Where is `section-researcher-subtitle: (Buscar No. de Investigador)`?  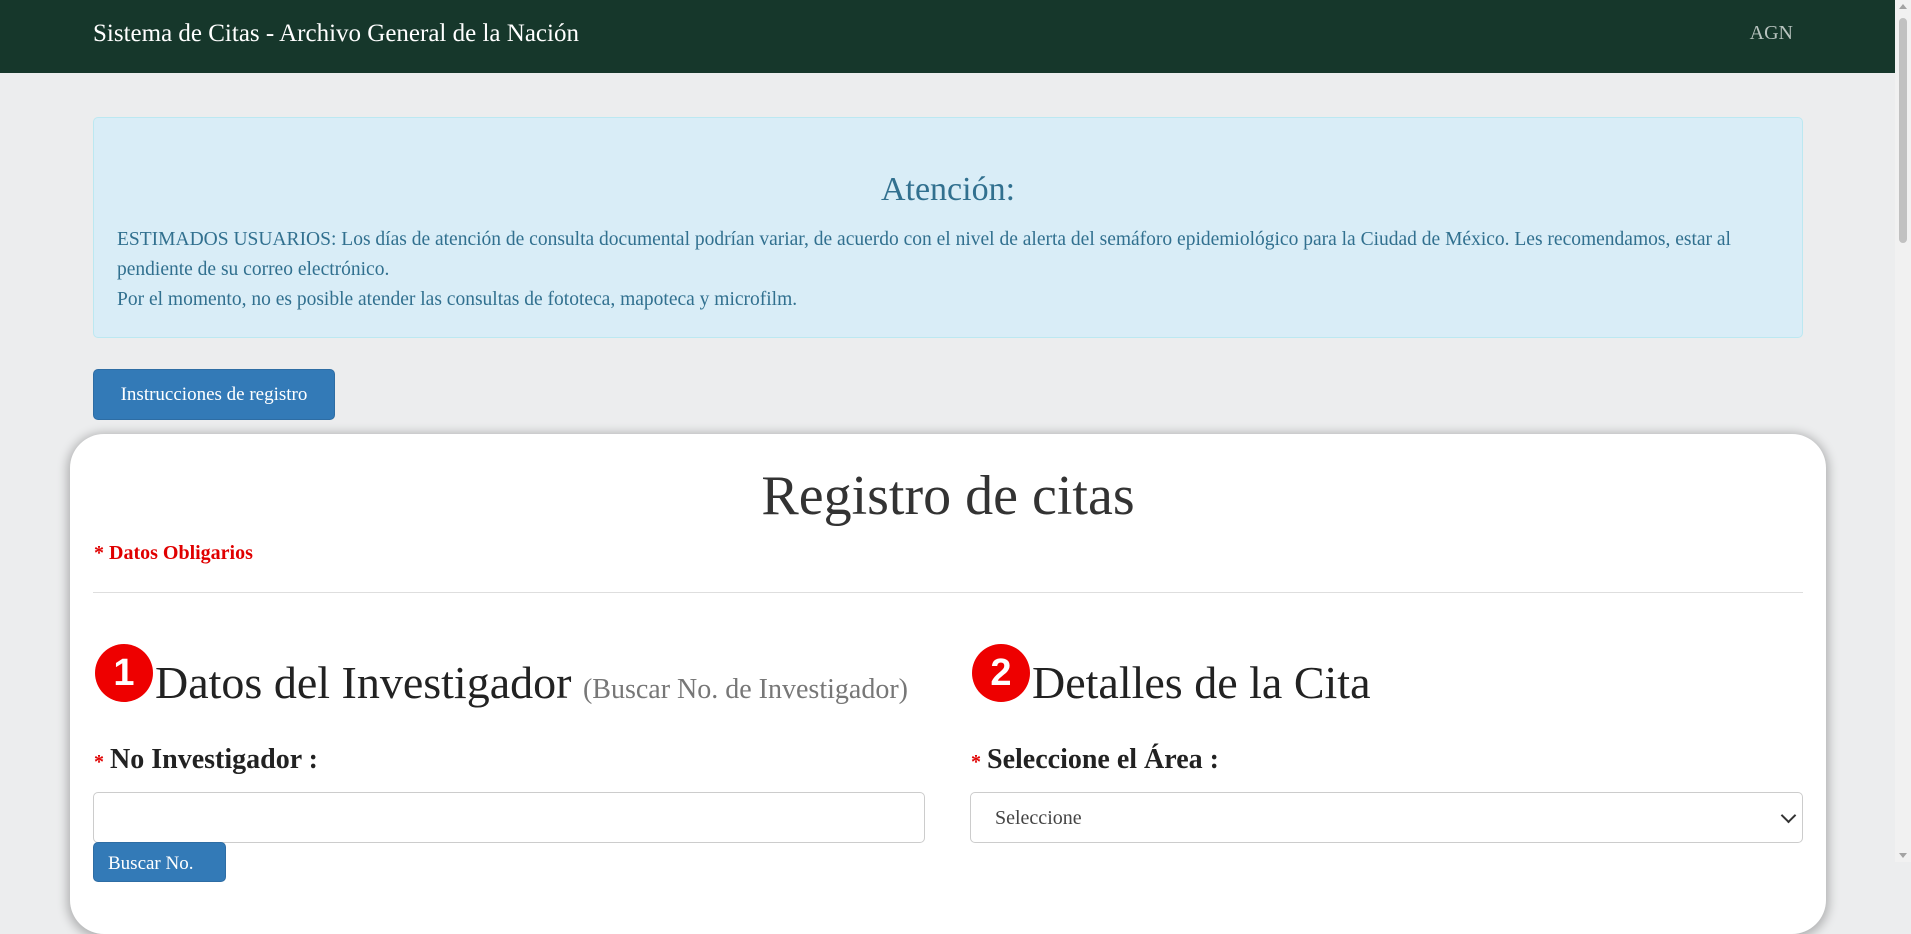
section-researcher-subtitle: (Buscar No. de Investigador) is located at coordinates (745, 689).